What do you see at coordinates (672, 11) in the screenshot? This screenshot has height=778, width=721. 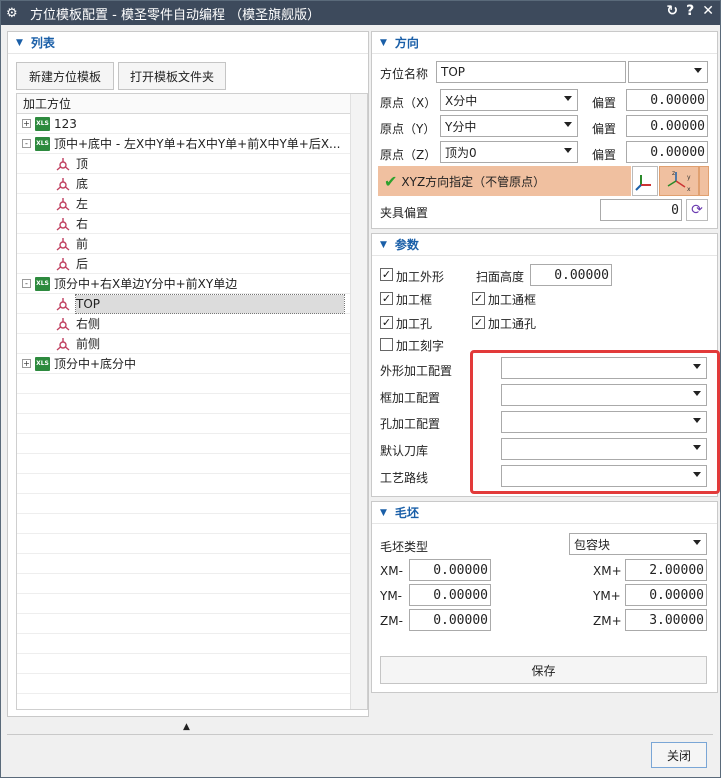 I see `refresh-icon: ↻` at bounding box center [672, 11].